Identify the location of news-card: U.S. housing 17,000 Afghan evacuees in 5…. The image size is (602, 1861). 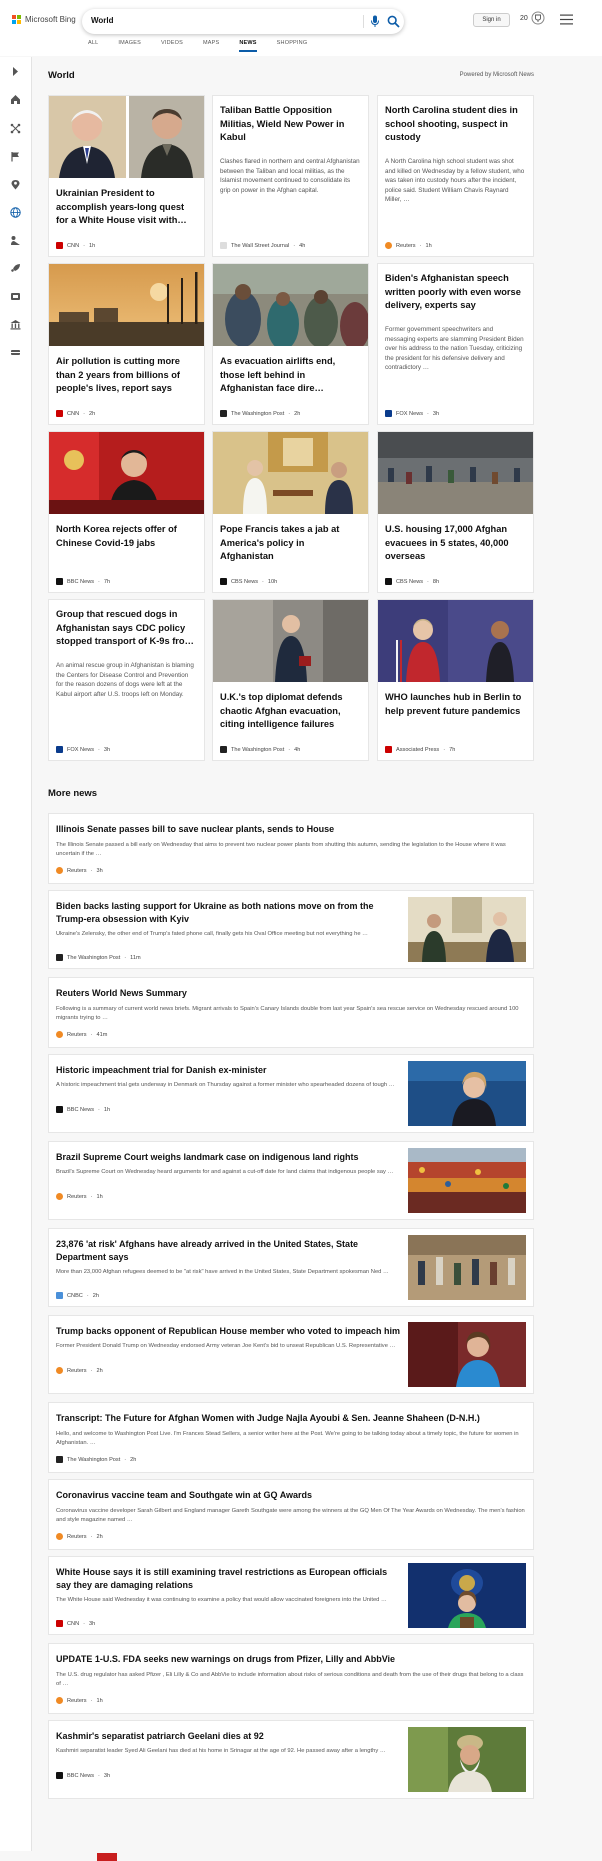
(455, 512).